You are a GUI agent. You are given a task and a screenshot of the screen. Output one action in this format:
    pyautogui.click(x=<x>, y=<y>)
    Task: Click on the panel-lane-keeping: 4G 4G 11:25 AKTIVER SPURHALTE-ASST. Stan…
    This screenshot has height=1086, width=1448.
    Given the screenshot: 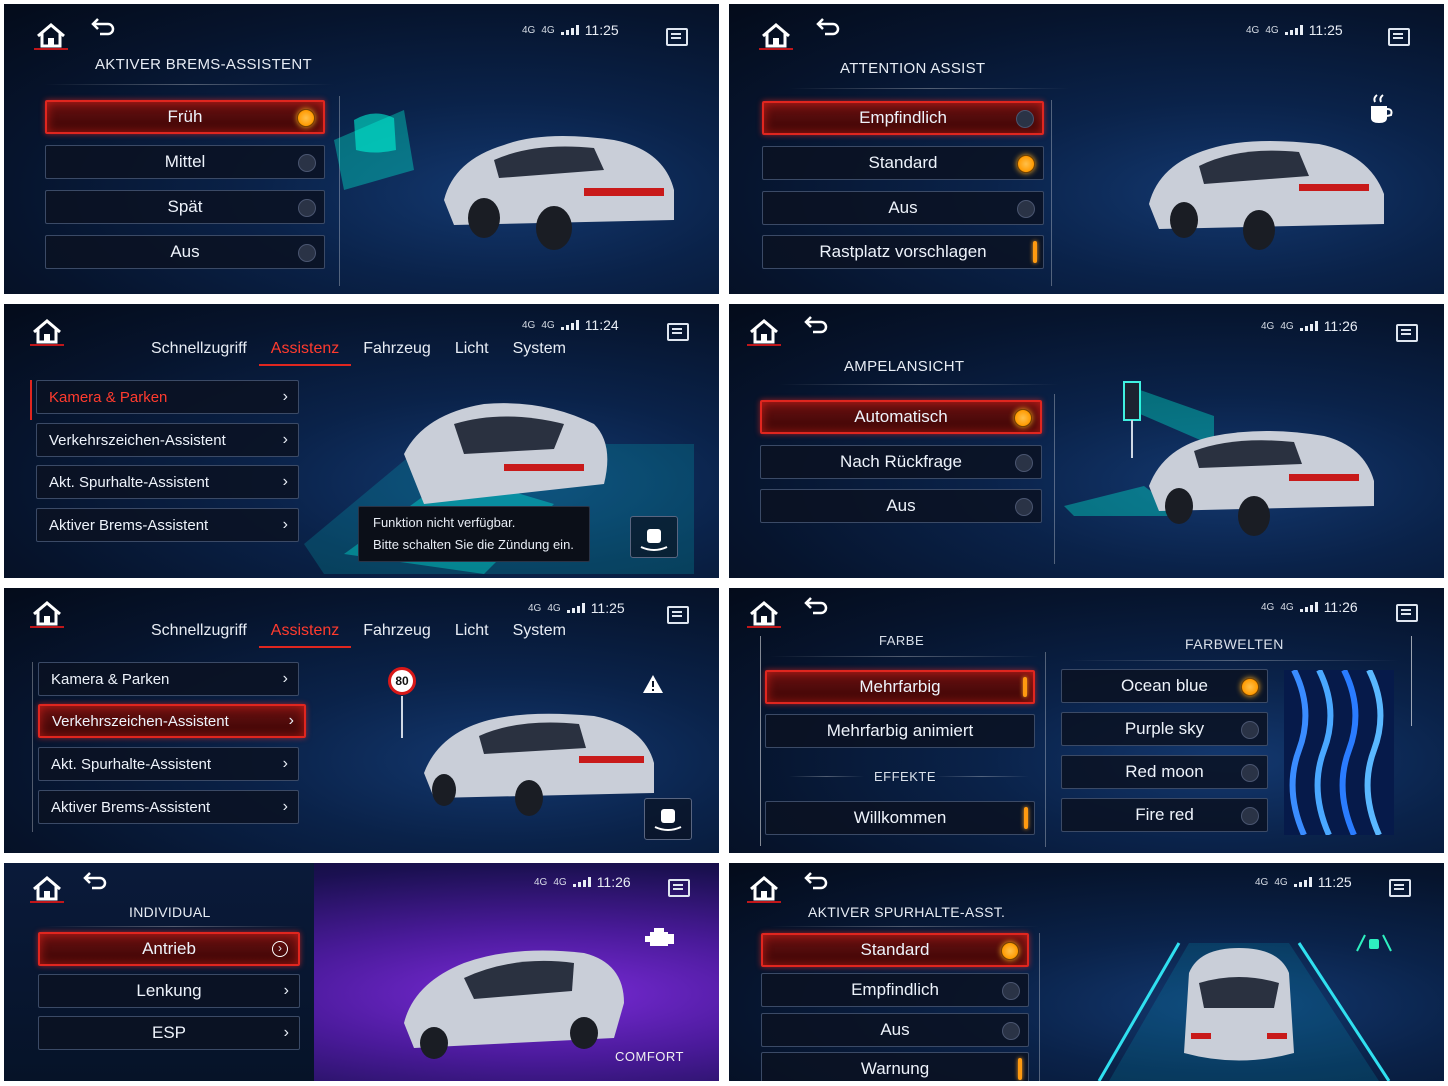 What is the action you would take?
    pyautogui.click(x=1086, y=972)
    